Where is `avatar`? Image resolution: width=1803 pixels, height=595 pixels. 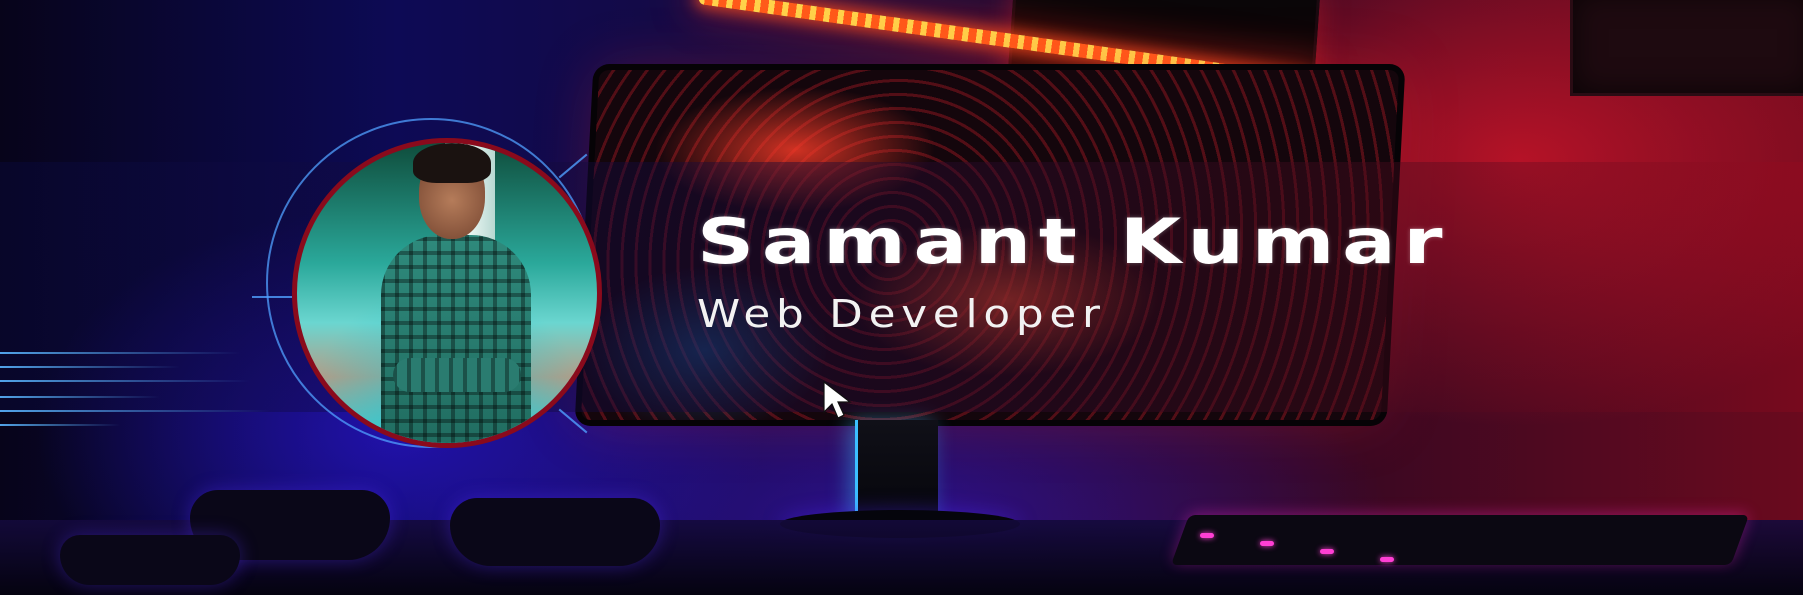 avatar is located at coordinates (447, 293).